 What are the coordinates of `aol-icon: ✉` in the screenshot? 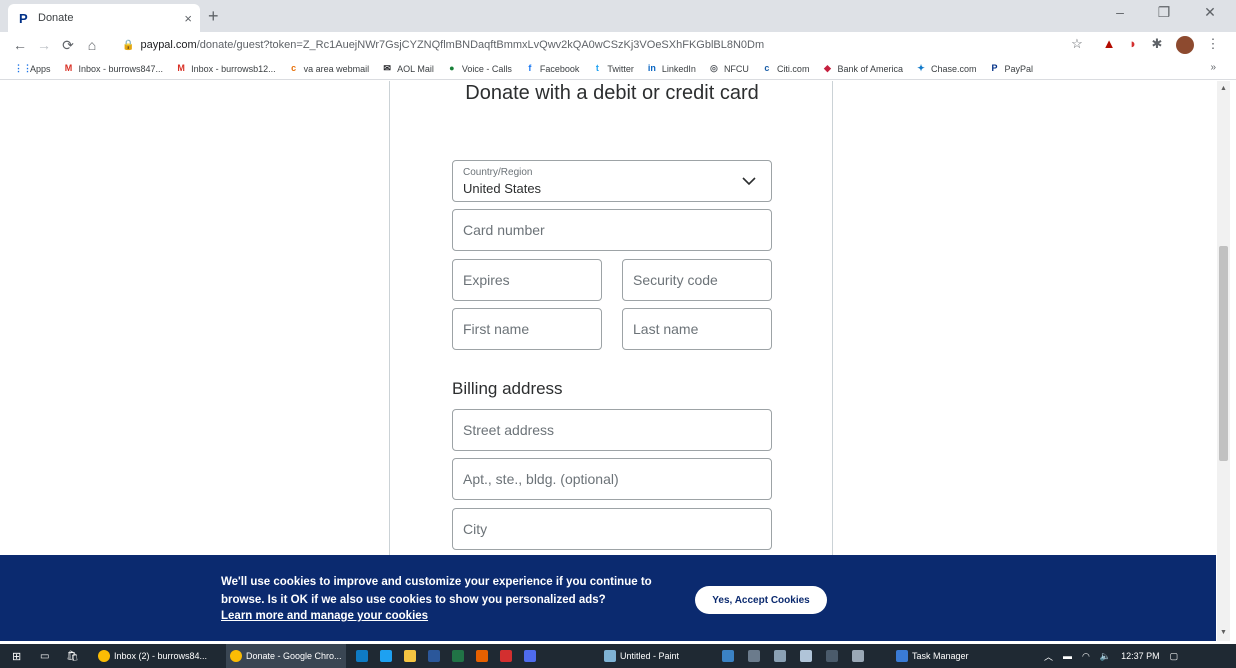 It's located at (387, 68).